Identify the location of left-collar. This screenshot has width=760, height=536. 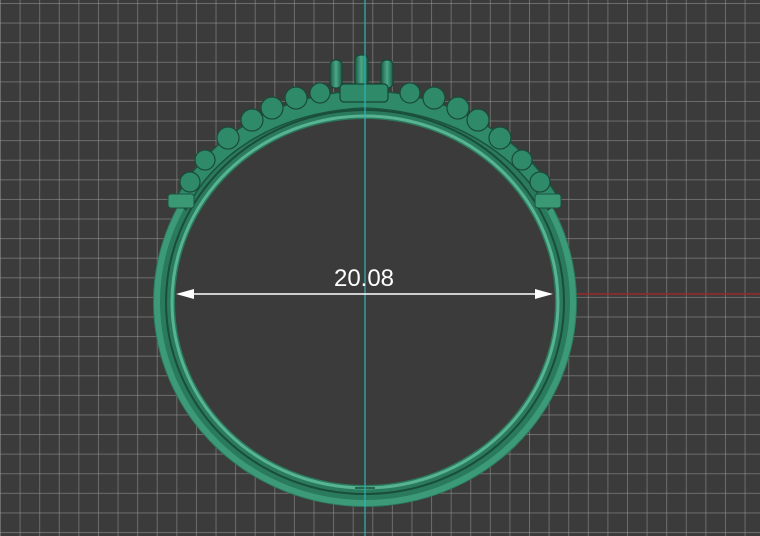
(181, 201).